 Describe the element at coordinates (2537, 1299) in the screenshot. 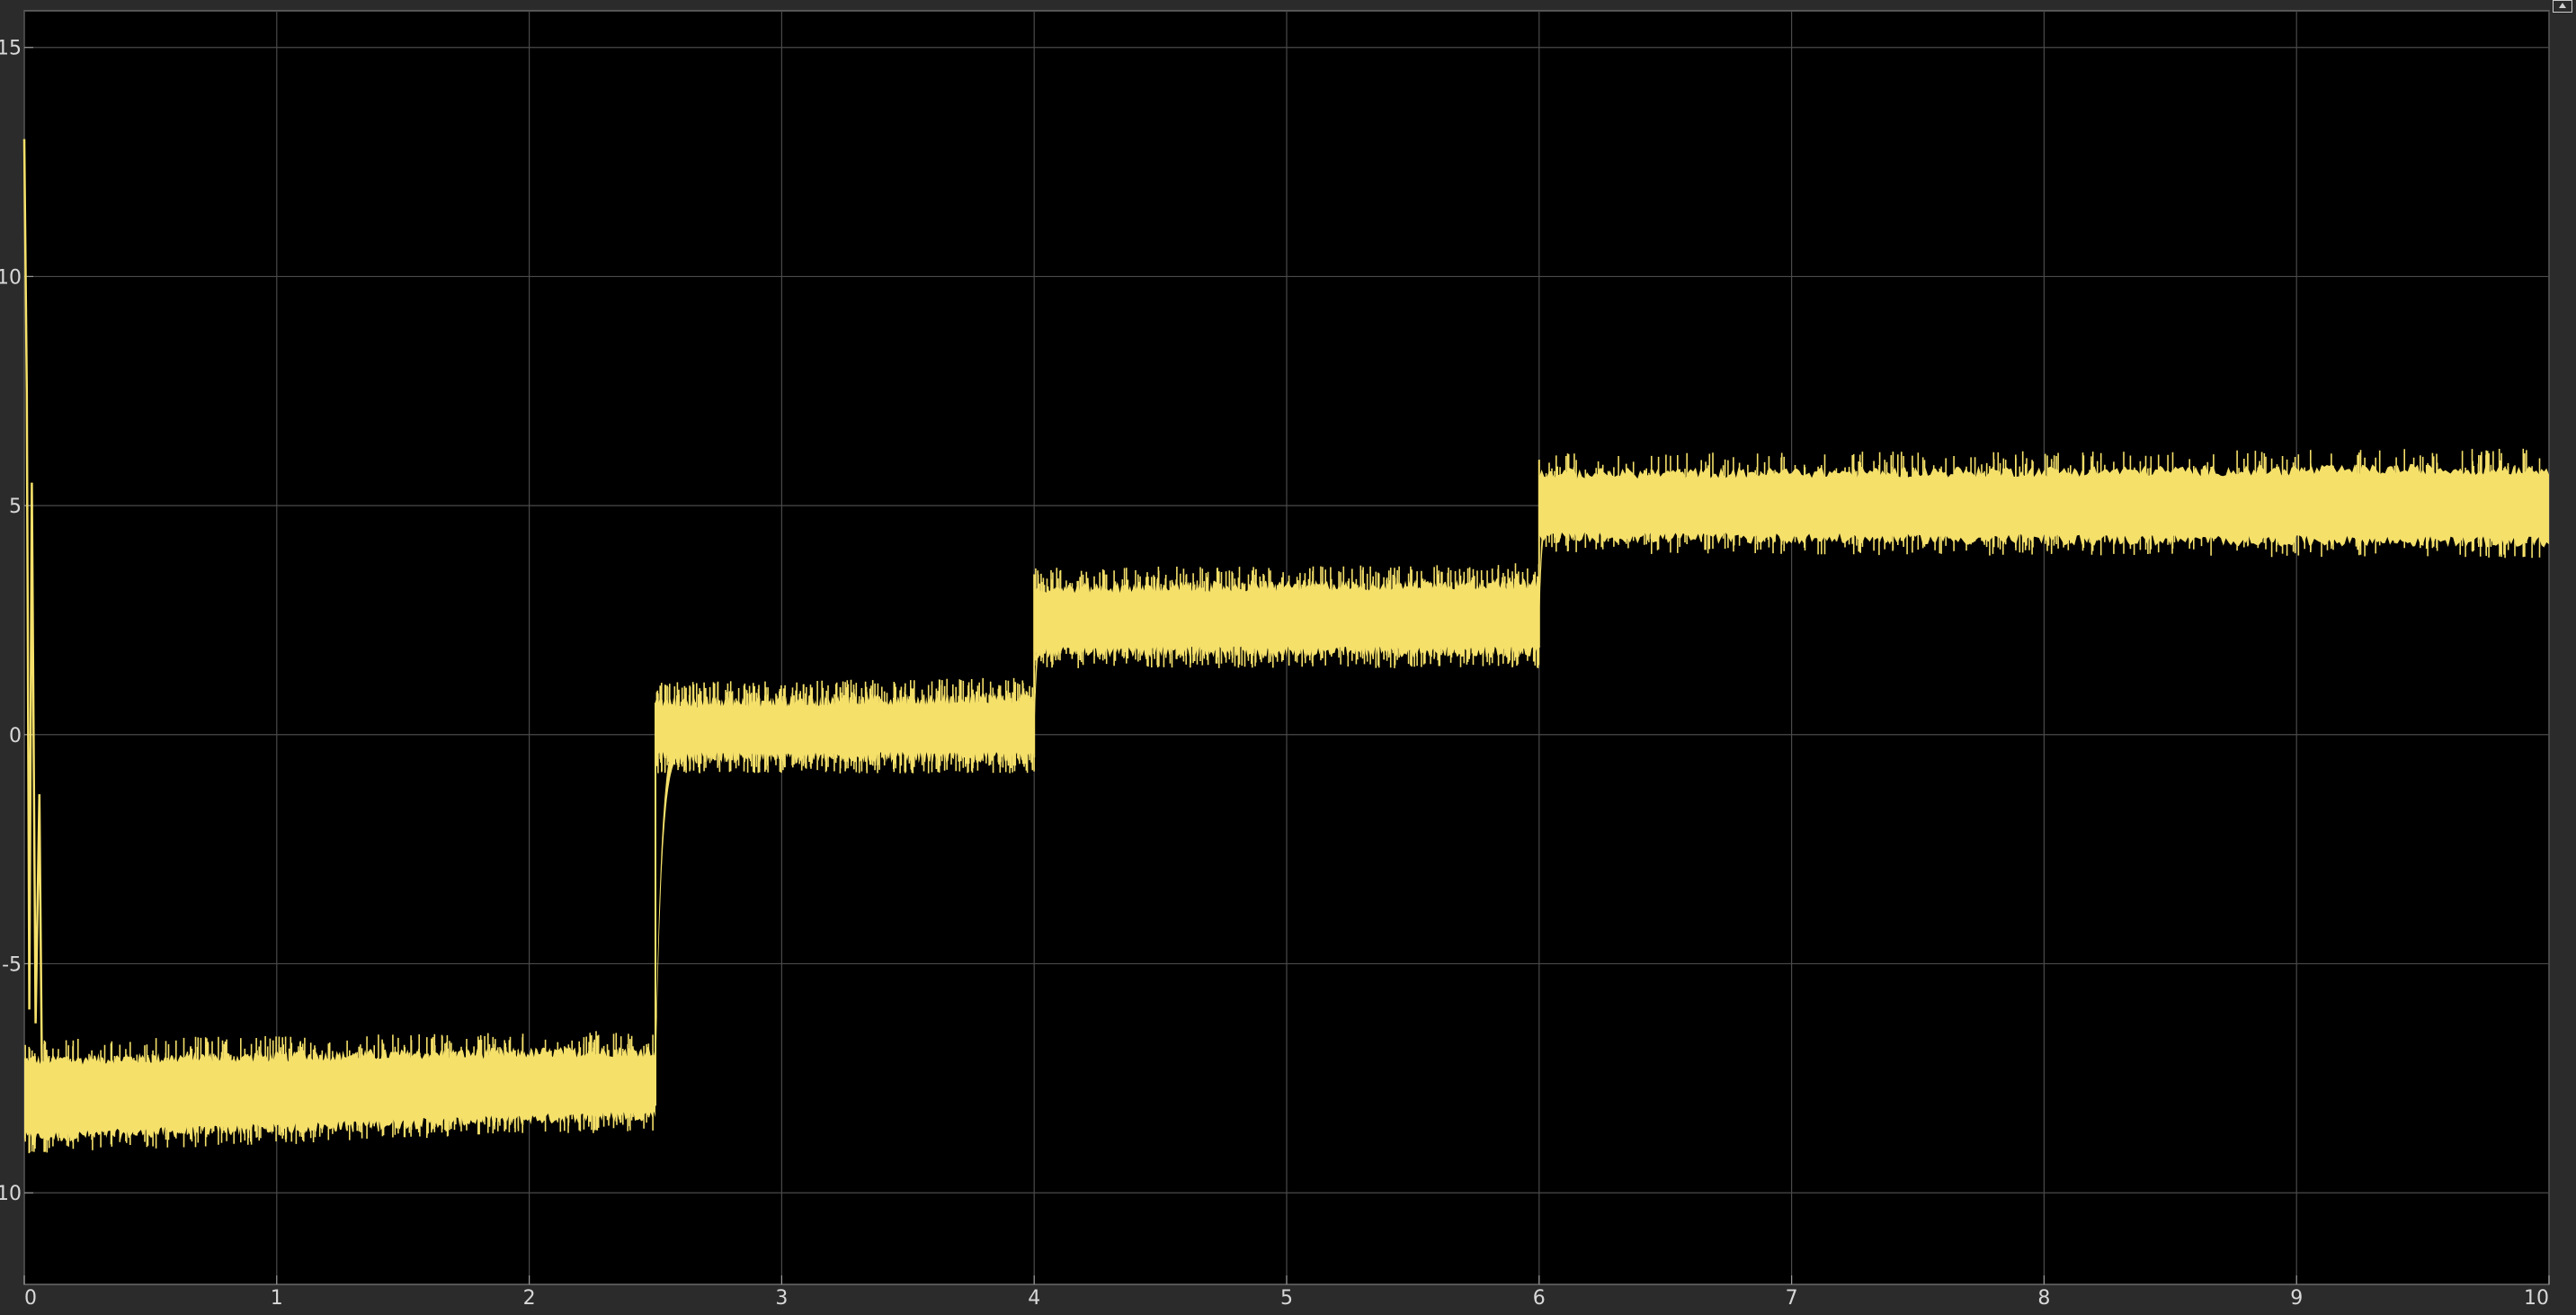

I see `x-tick-label: 10` at that location.